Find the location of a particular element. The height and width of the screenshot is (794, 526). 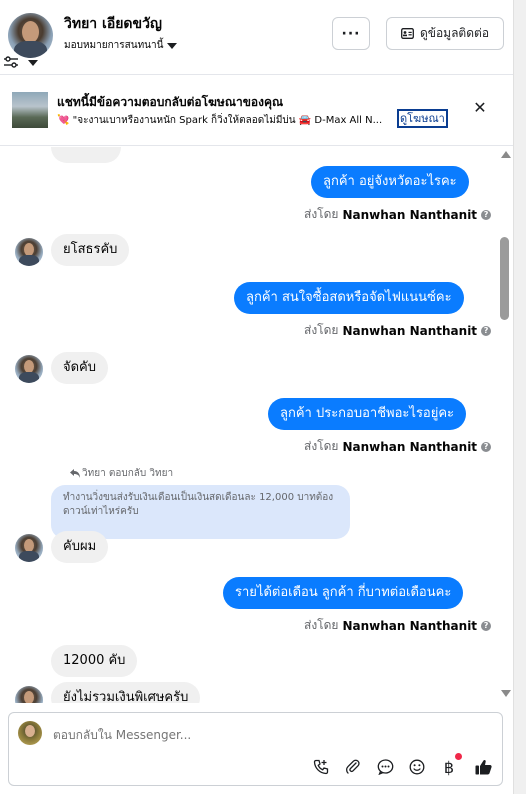

view-contact-label: ดูข้อมูลติดต่อ is located at coordinates (454, 33).